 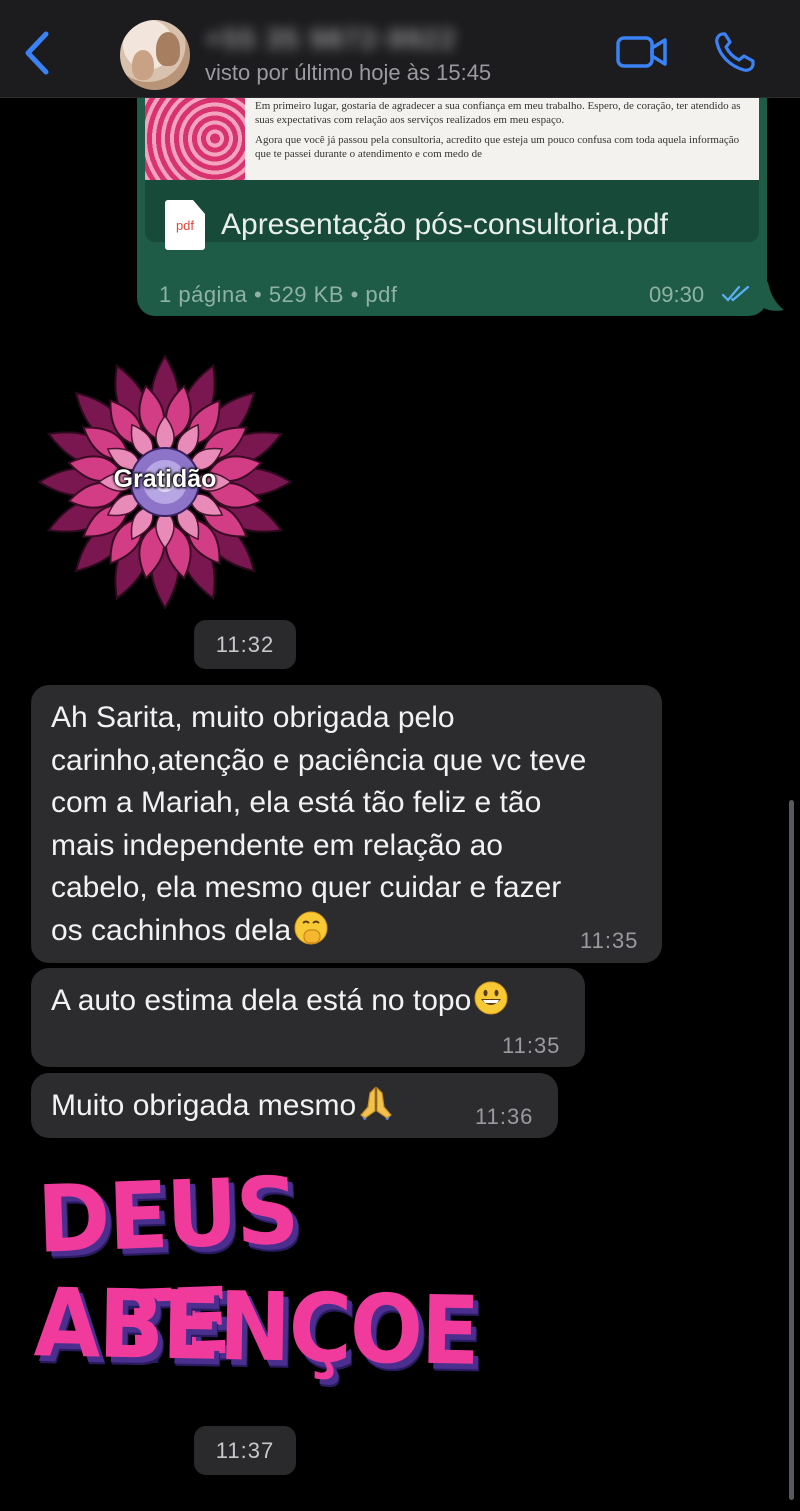 What do you see at coordinates (772, 296) in the screenshot?
I see `bubble-tail` at bounding box center [772, 296].